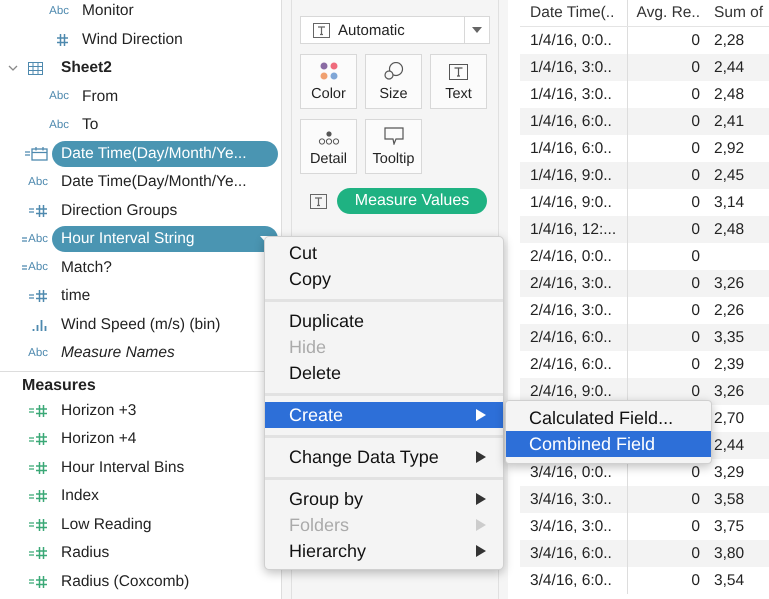 The image size is (769, 599). What do you see at coordinates (384, 373) in the screenshot?
I see `menu-item: Delete` at bounding box center [384, 373].